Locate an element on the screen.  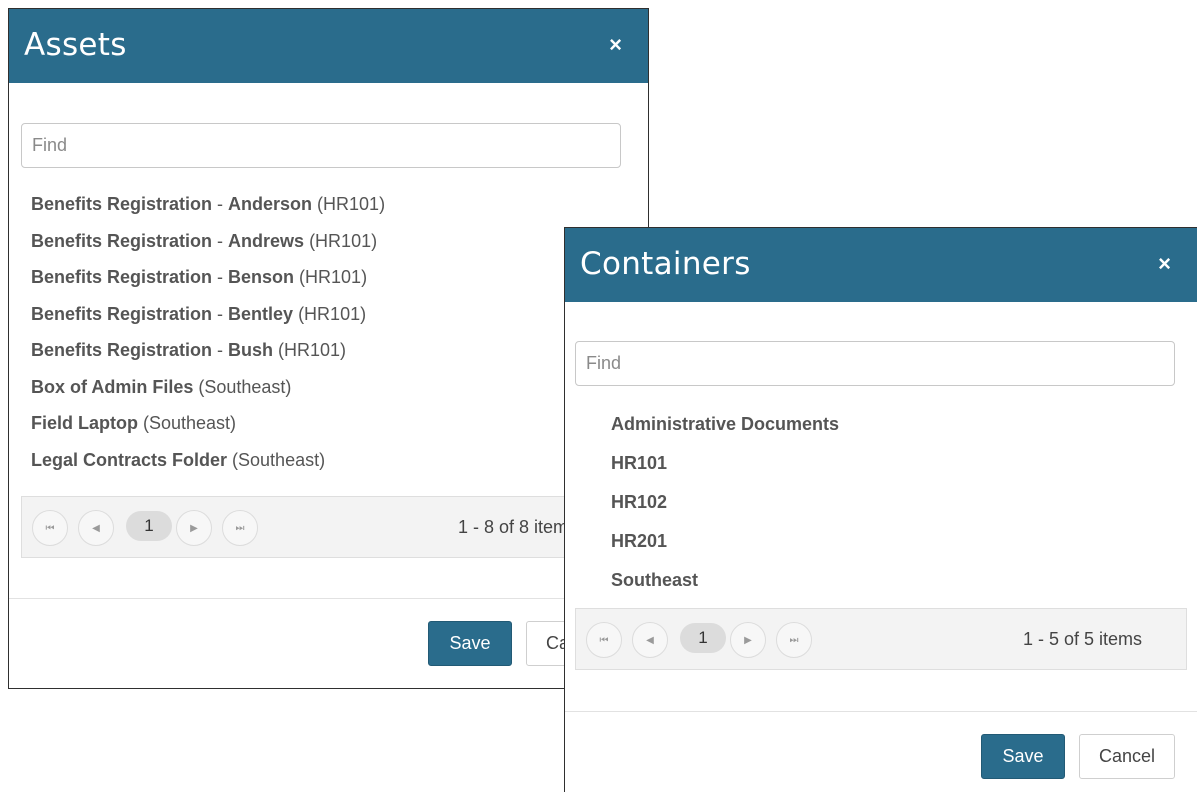
assets-title-bar: Assets × is located at coordinates (328, 46).